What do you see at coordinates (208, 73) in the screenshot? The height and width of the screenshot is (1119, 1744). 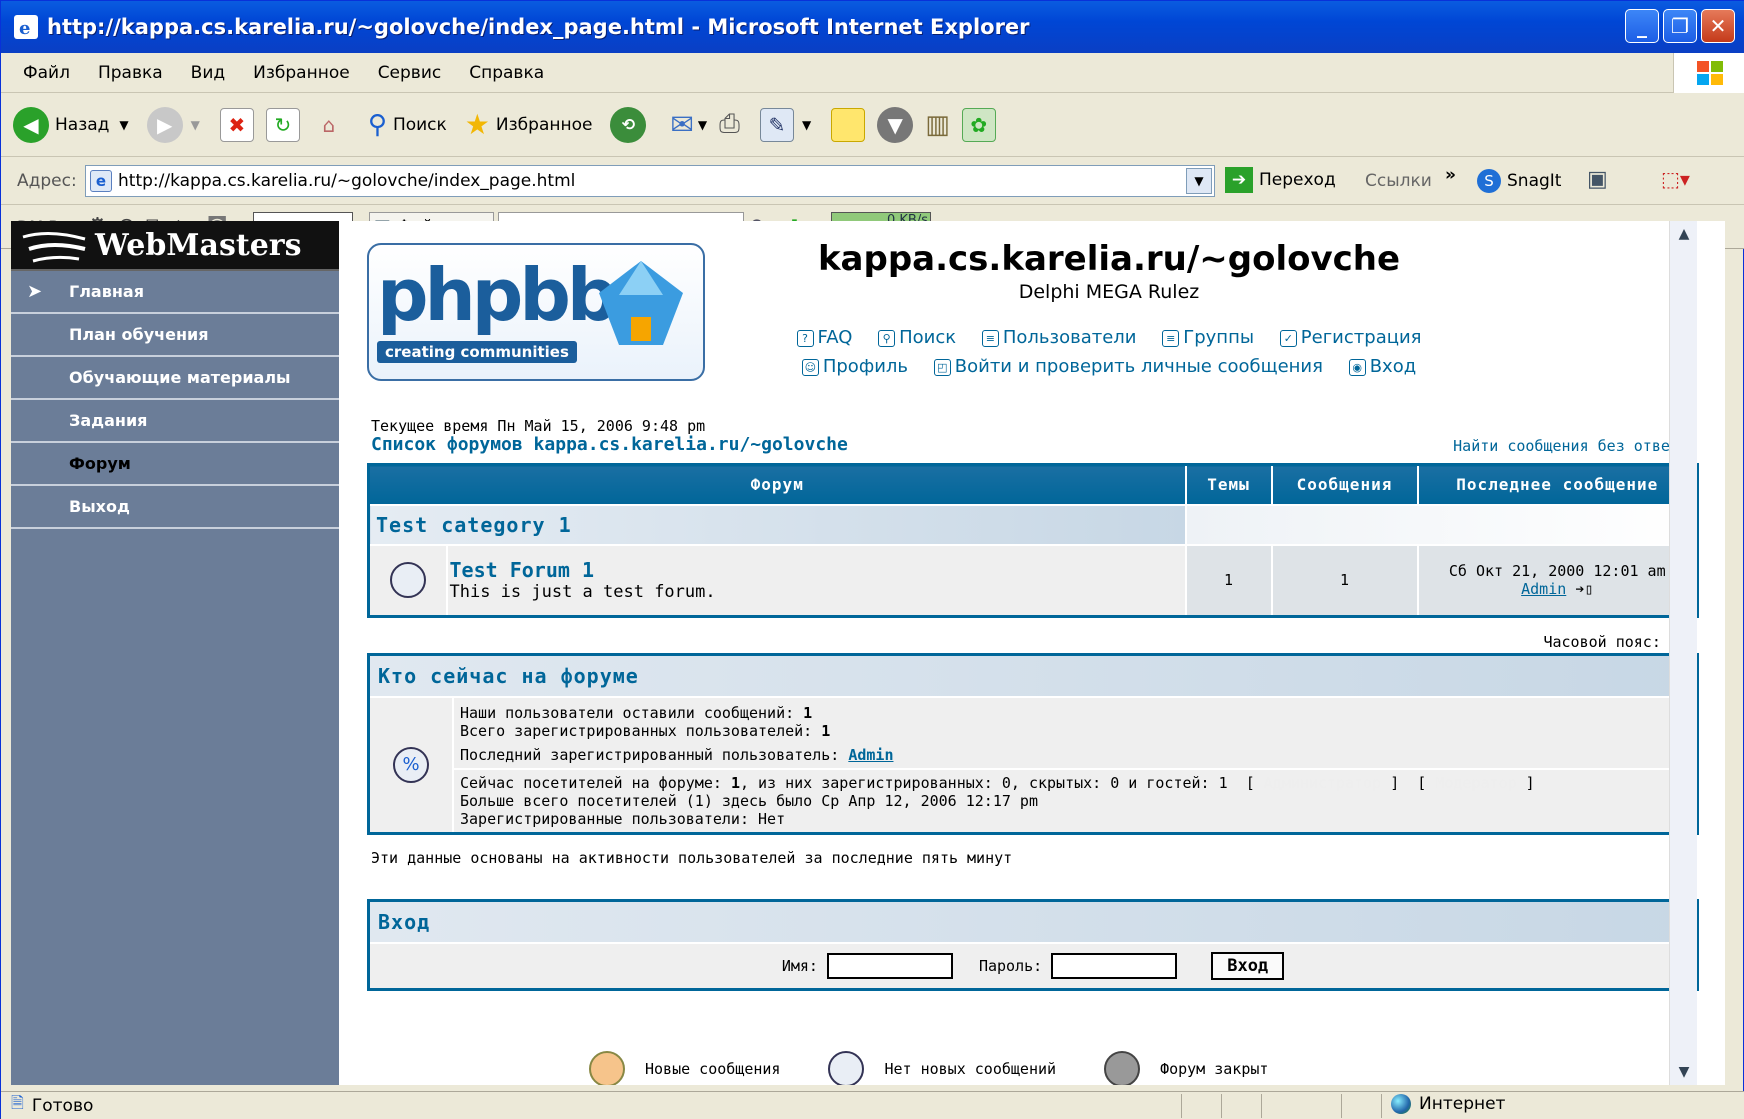 I see `menu-view: Вид` at bounding box center [208, 73].